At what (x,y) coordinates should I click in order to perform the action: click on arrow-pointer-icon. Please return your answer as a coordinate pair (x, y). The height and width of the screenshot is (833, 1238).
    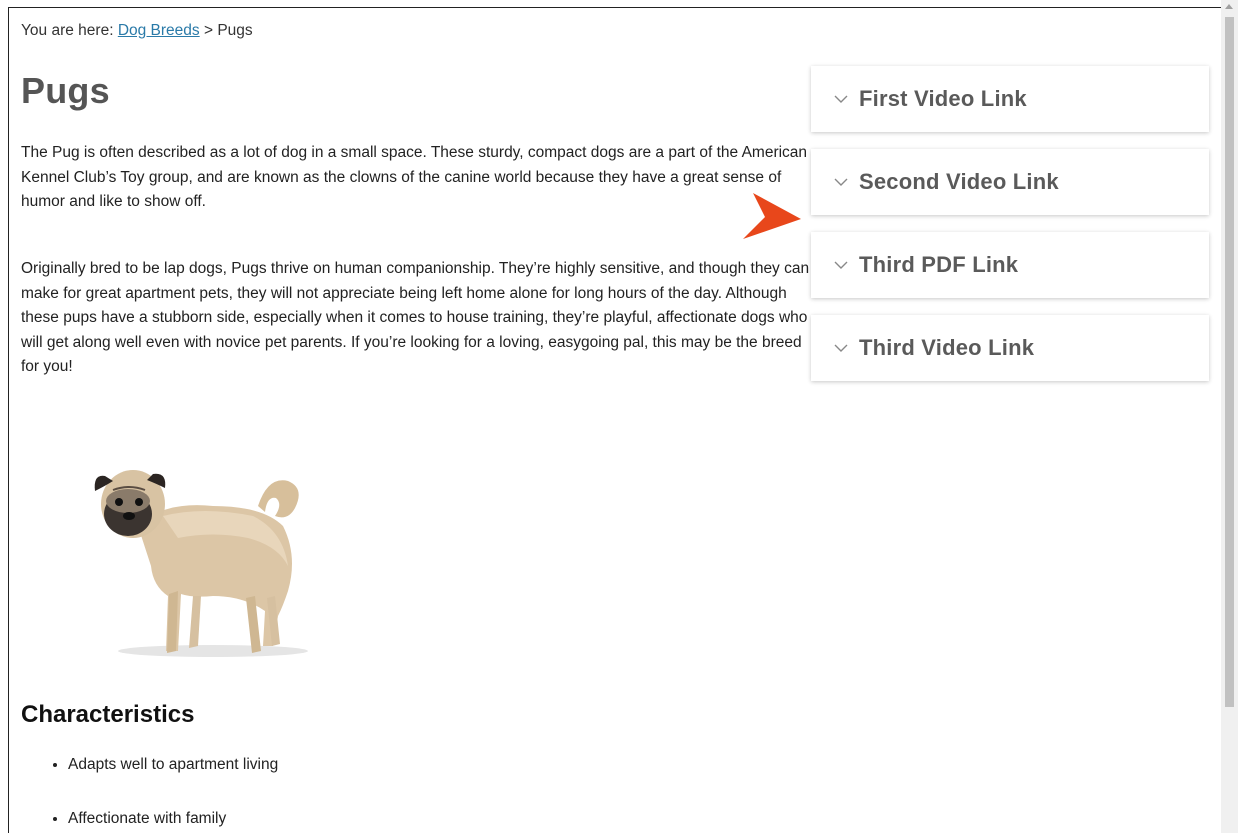
    Looking at the image, I should click on (772, 216).